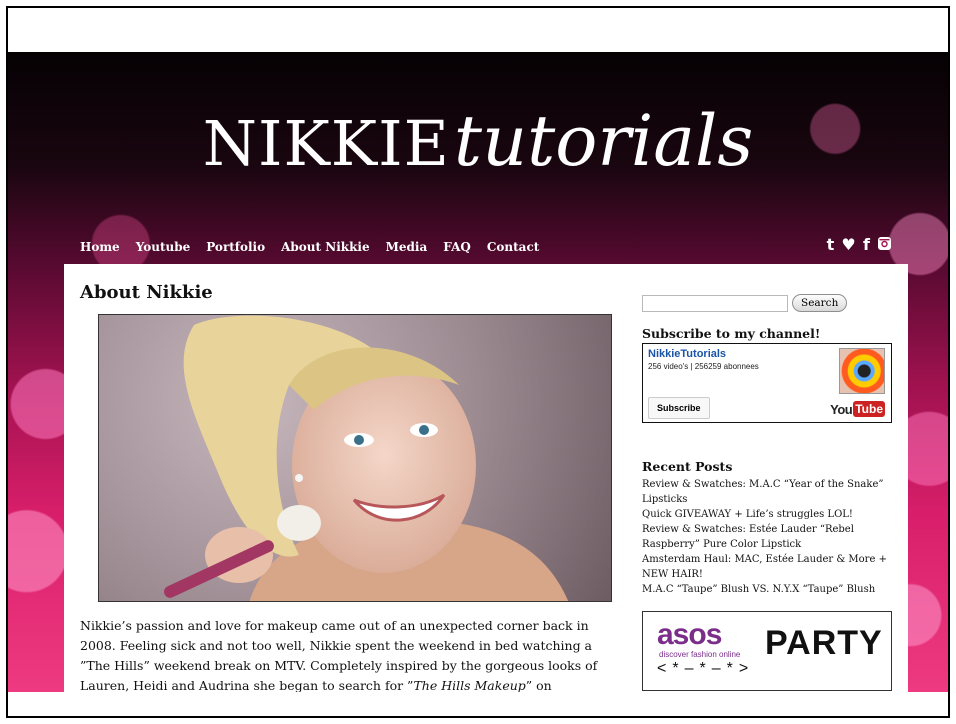  I want to click on heart-icon: ♥, so click(848, 244).